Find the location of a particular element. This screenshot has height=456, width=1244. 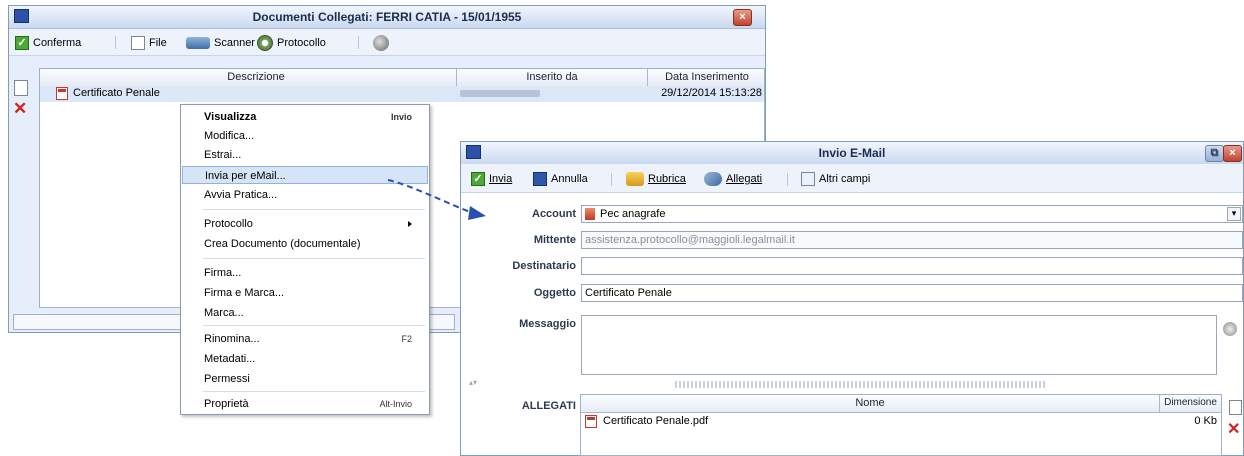

column-nome: Nome is located at coordinates (870, 403).